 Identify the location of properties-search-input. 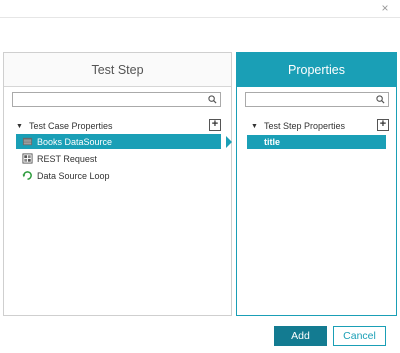
(317, 99).